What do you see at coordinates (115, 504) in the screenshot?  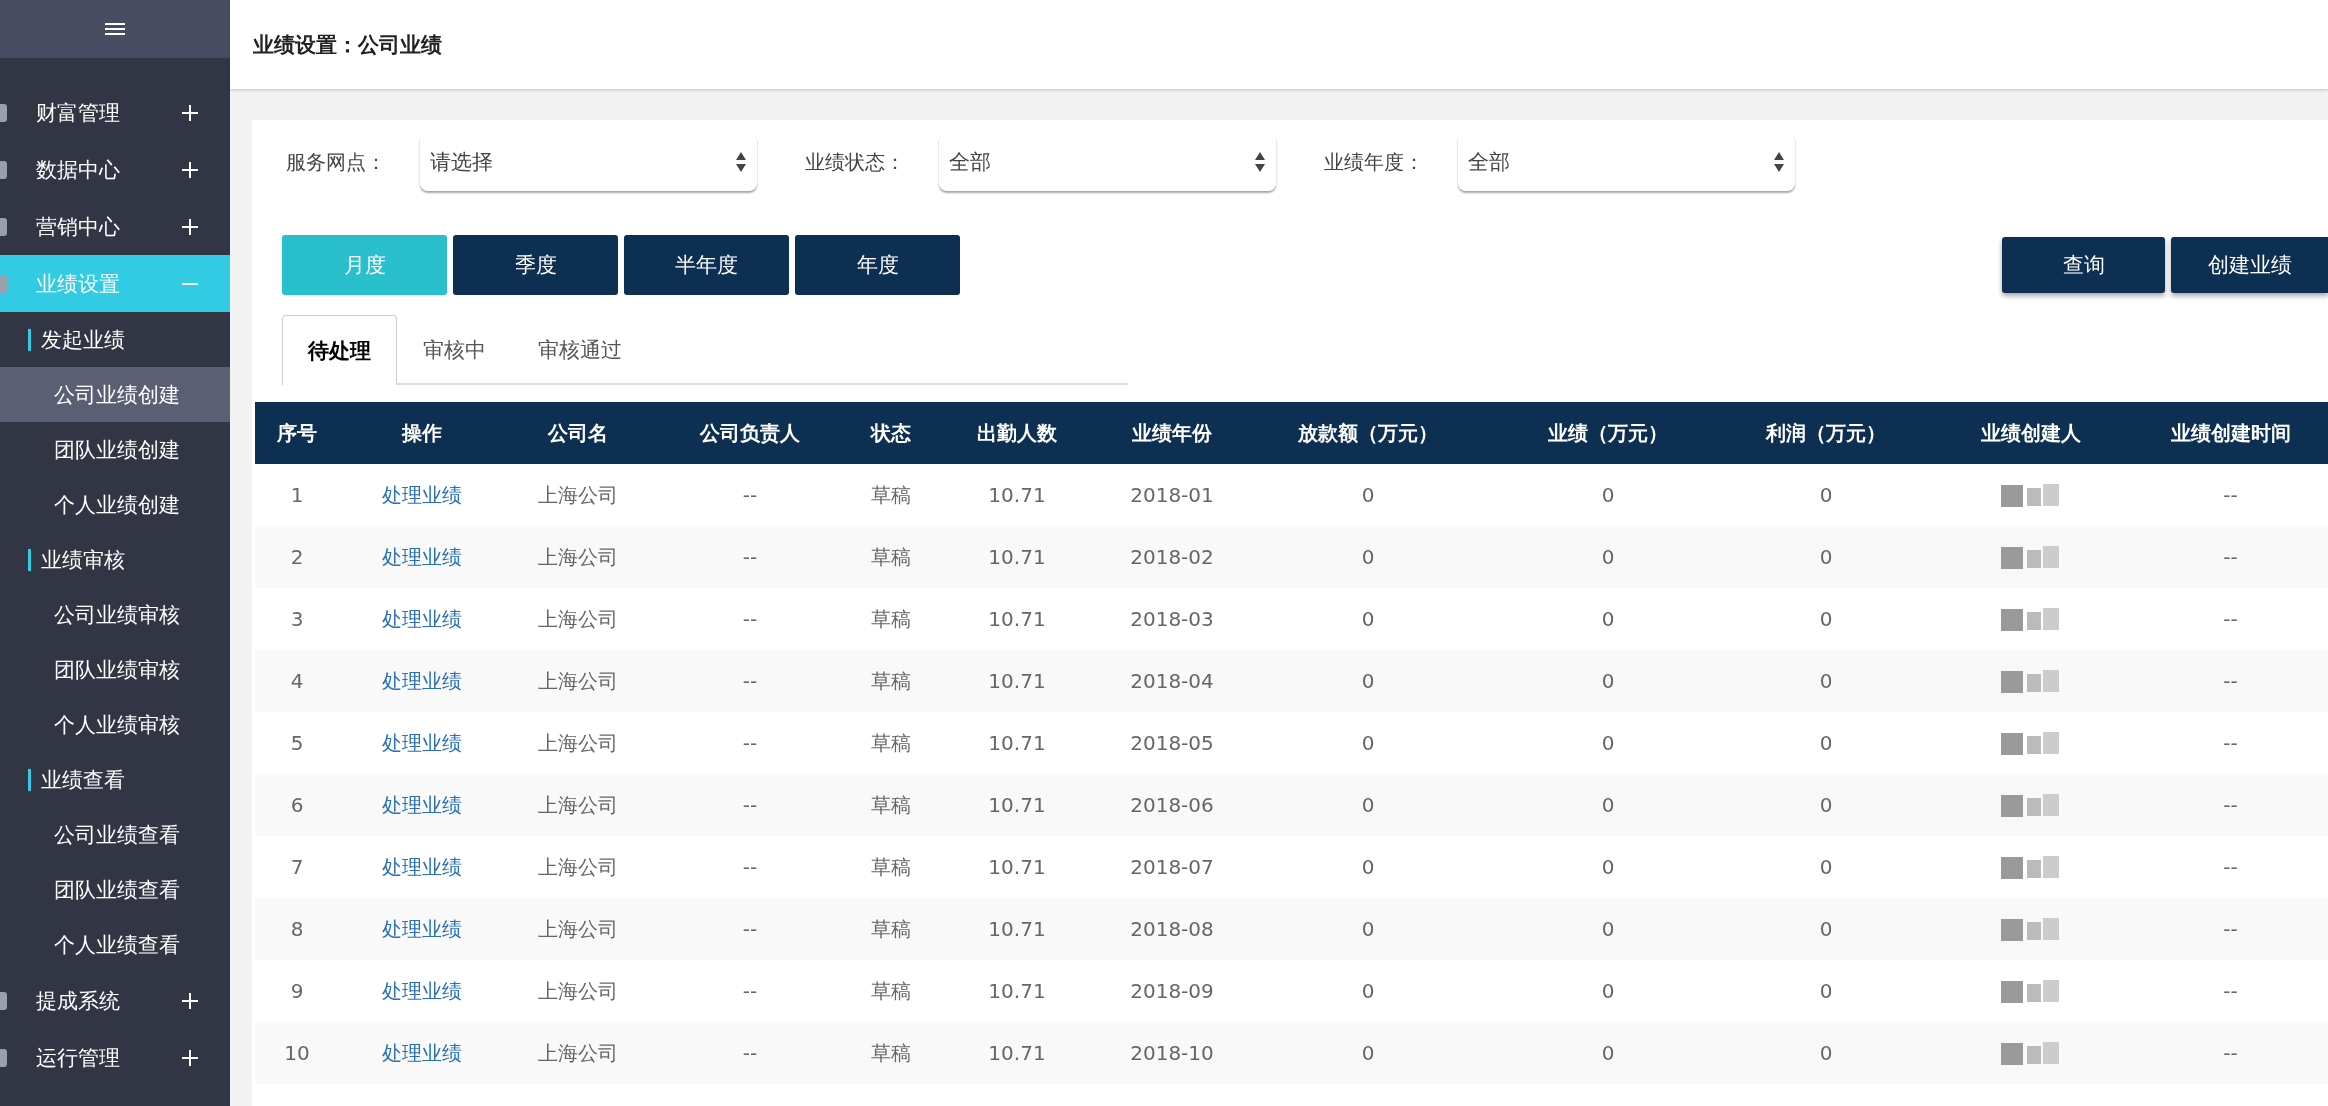 I see `menu-item: 个人业绩创建` at bounding box center [115, 504].